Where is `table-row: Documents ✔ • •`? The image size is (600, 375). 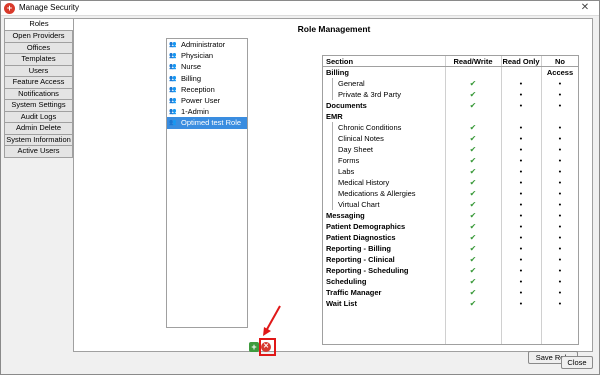 table-row: Documents ✔ • • is located at coordinates (450, 105).